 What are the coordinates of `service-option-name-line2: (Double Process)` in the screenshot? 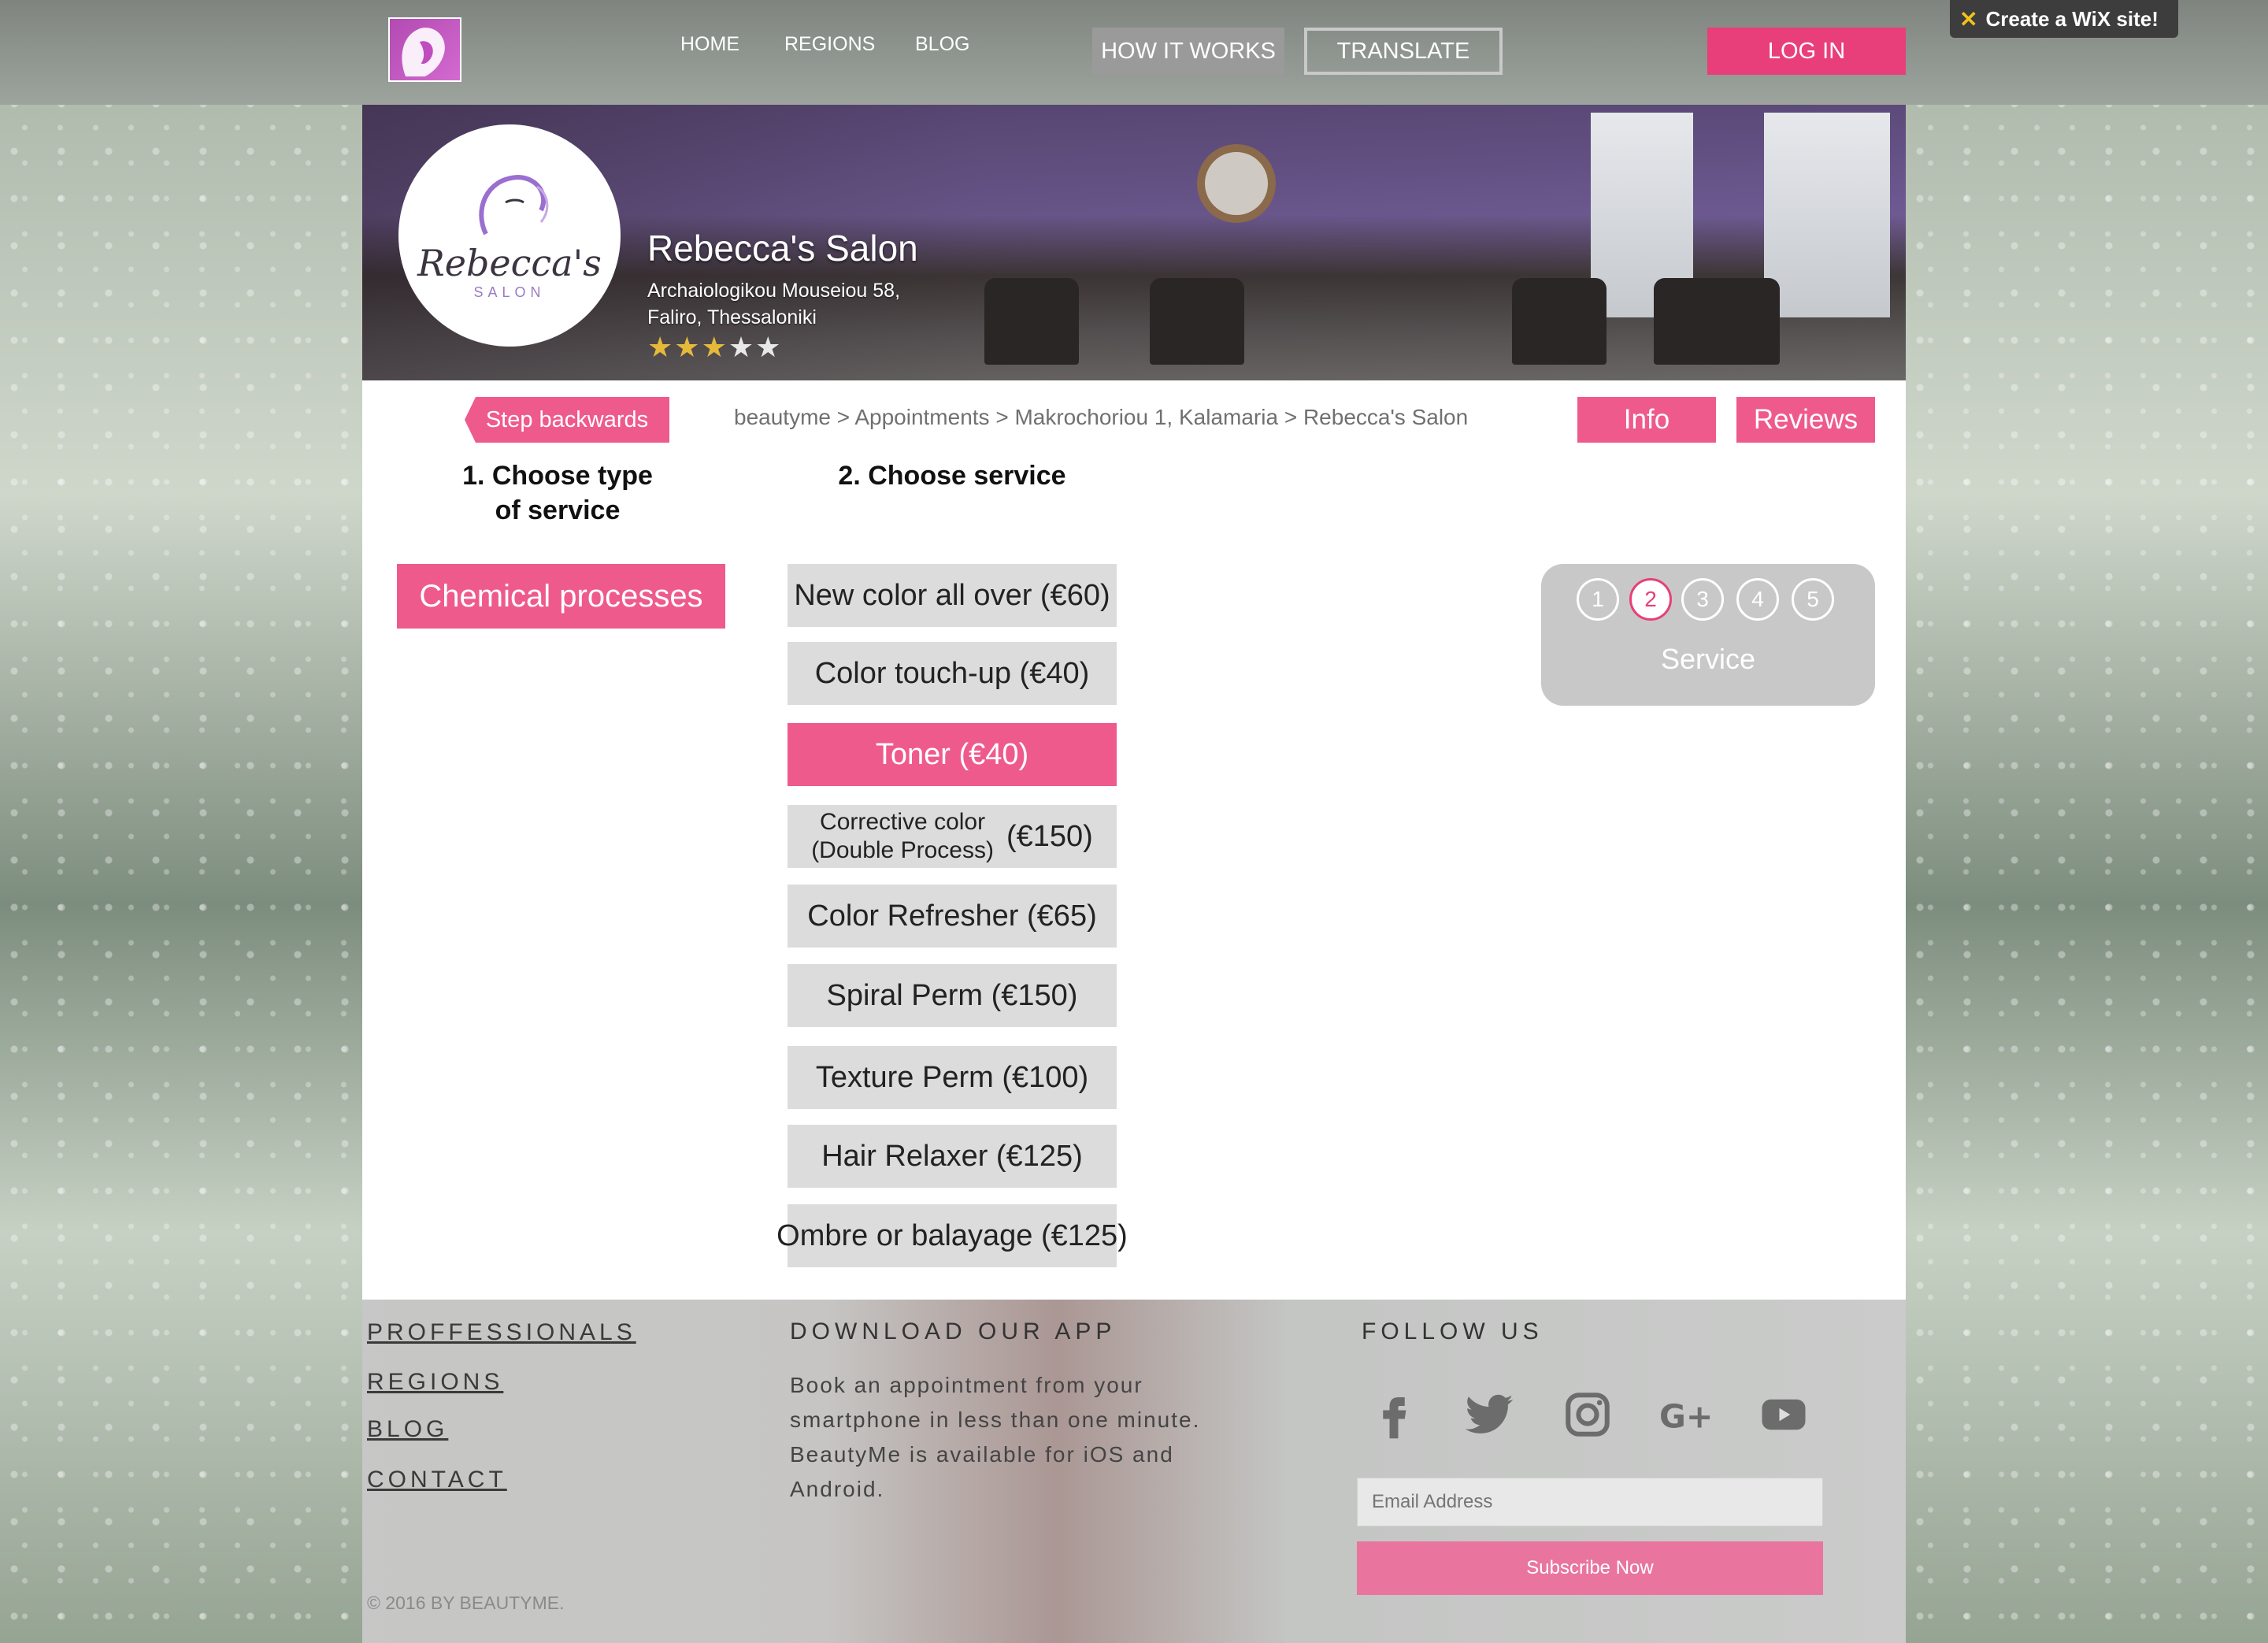 It's located at (902, 850).